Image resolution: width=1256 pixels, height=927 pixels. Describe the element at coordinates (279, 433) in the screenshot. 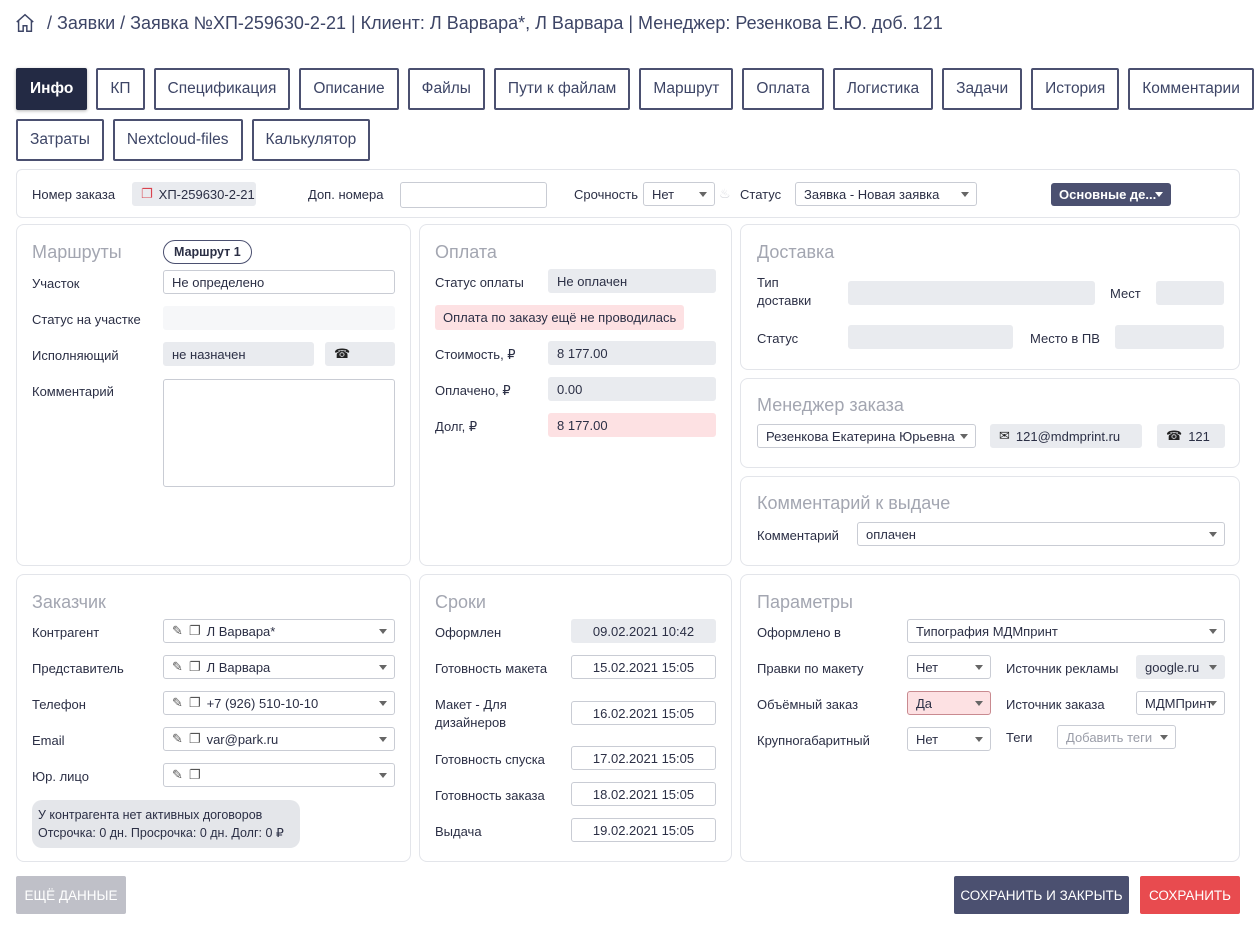

I see `route-comment-textarea` at that location.